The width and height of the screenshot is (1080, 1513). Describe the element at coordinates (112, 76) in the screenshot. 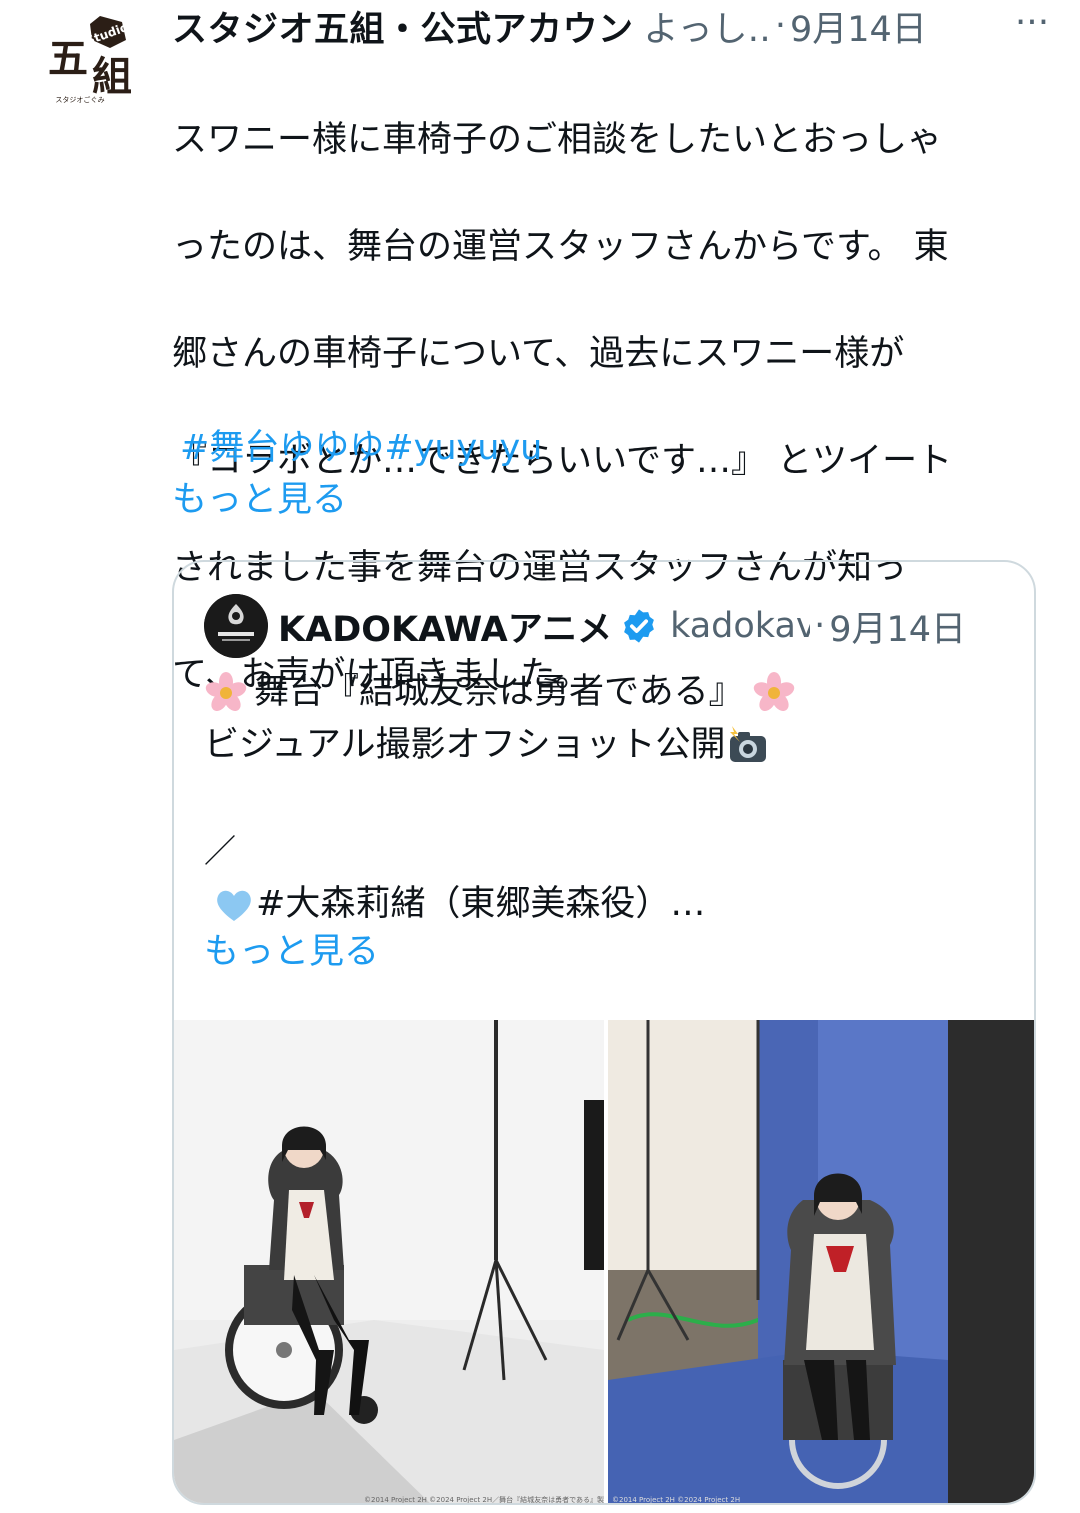

I see `svg-text: 組` at that location.